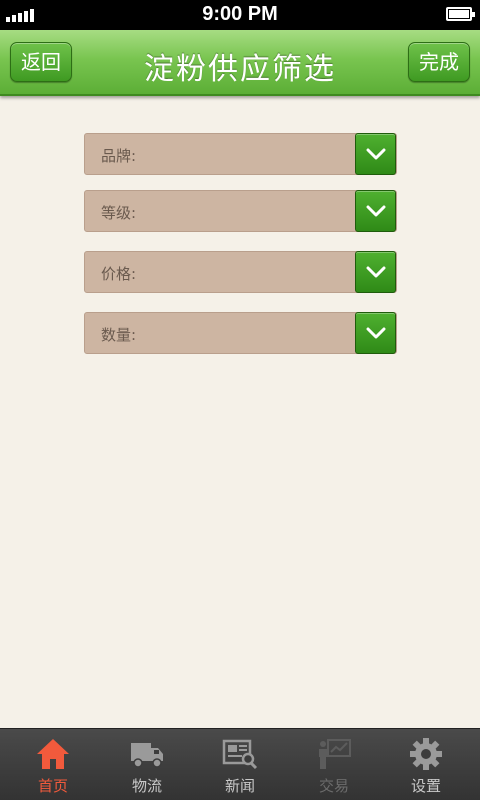 The height and width of the screenshot is (800, 480). I want to click on brand-dropdown-button, so click(375, 154).